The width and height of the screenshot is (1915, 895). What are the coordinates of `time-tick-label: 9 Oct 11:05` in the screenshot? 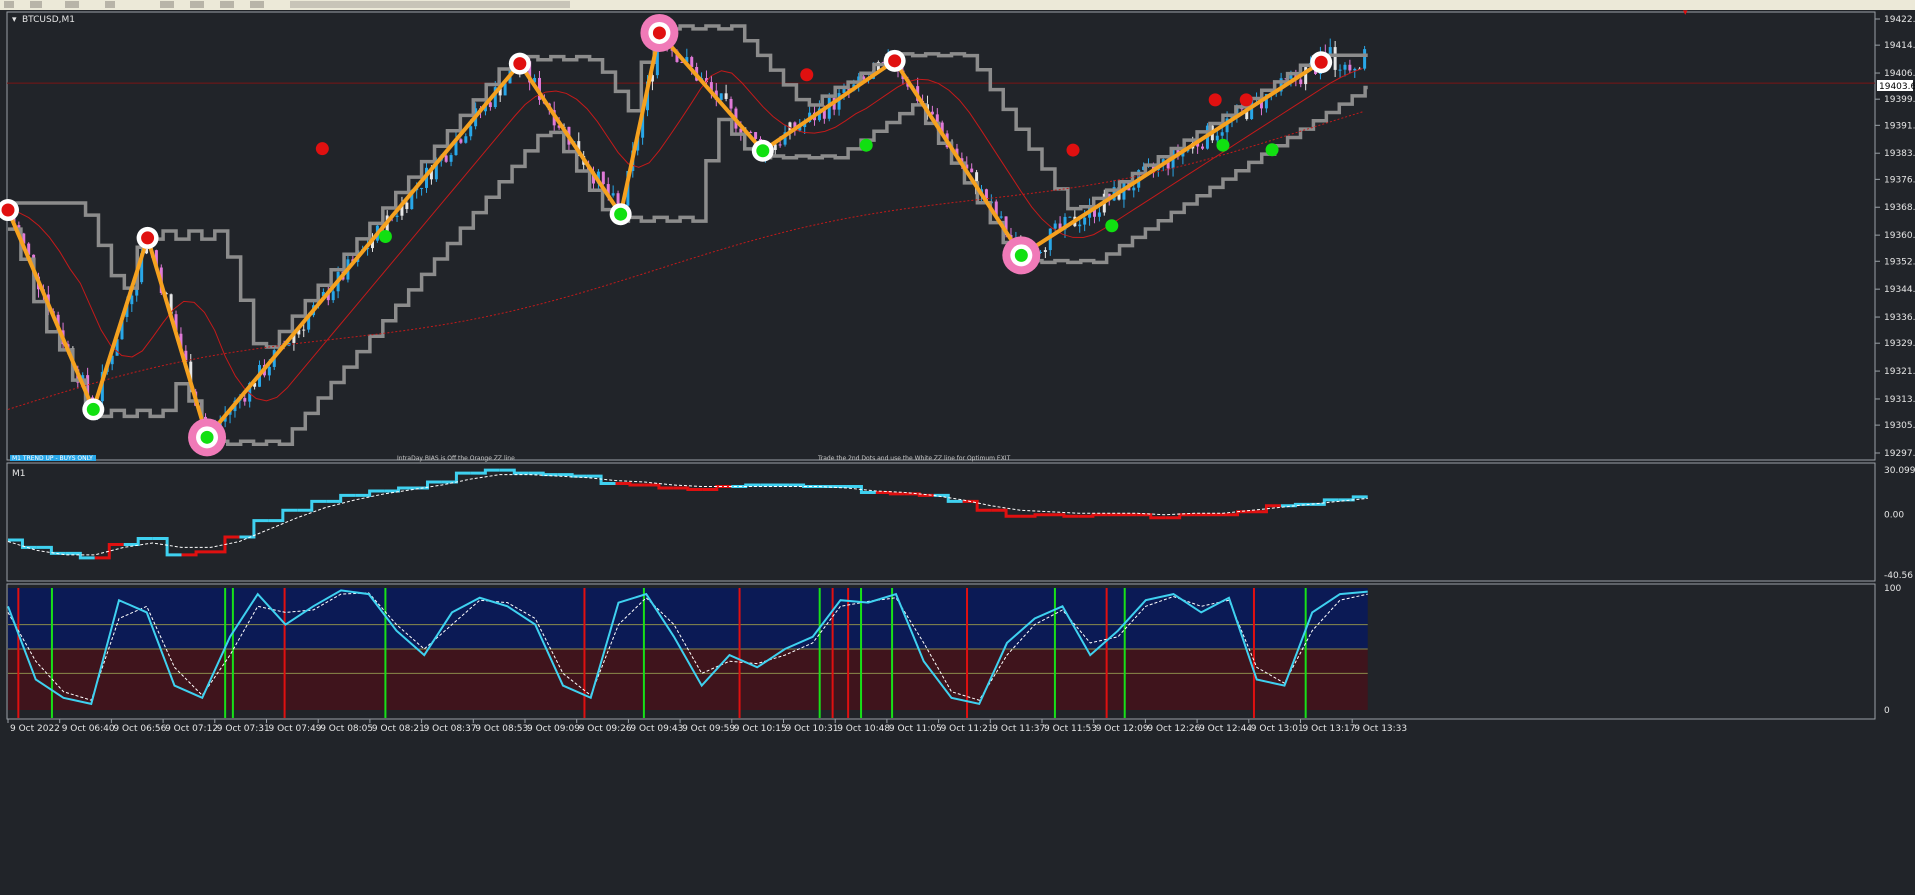 It's located at (915, 729).